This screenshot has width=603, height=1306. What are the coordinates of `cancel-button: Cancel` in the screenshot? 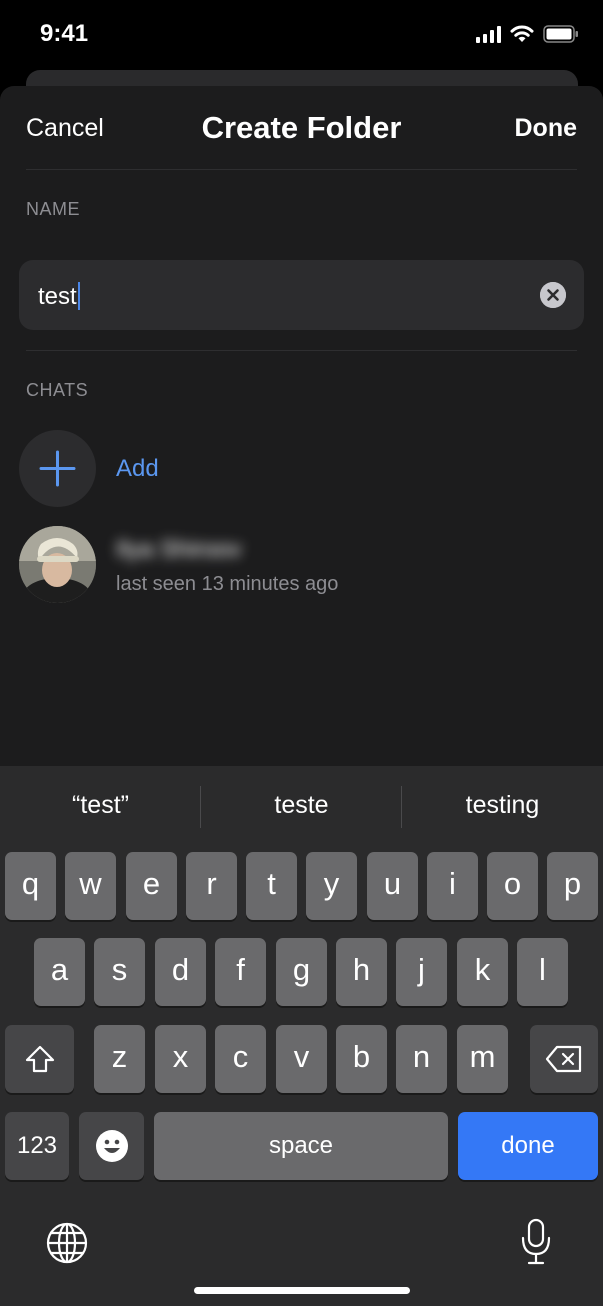 It's located at (65, 128).